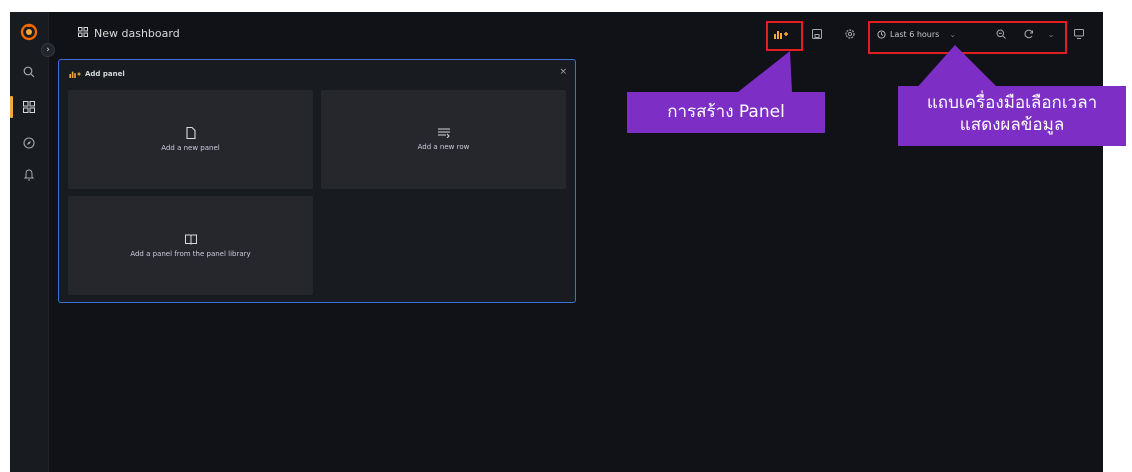 This screenshot has height=472, width=1132. What do you see at coordinates (1012, 103) in the screenshot?
I see `callout-time-toolbar-line1: แถบเครื่องมือเลือกเวลา` at bounding box center [1012, 103].